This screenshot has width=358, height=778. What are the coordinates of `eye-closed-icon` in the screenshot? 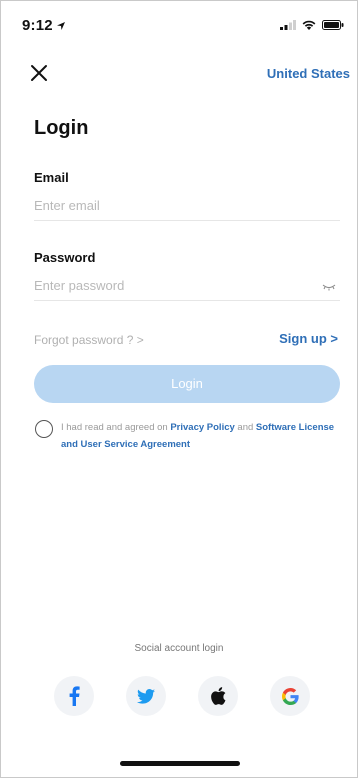 It's located at (329, 287).